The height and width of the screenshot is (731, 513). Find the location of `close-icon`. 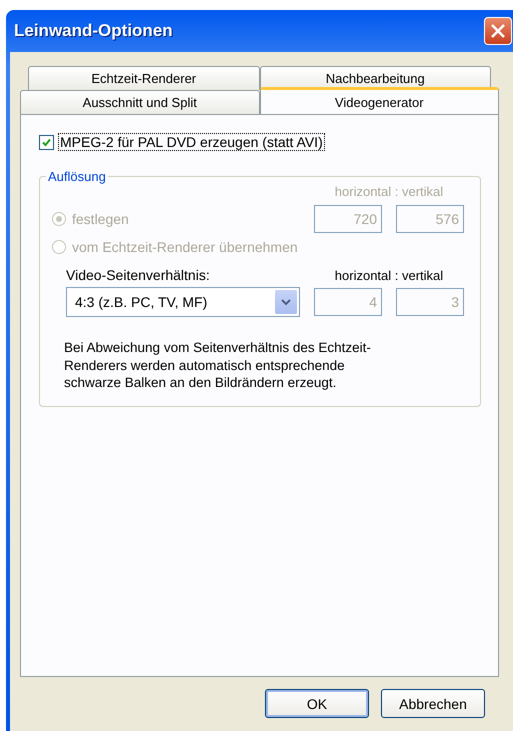

close-icon is located at coordinates (498, 31).